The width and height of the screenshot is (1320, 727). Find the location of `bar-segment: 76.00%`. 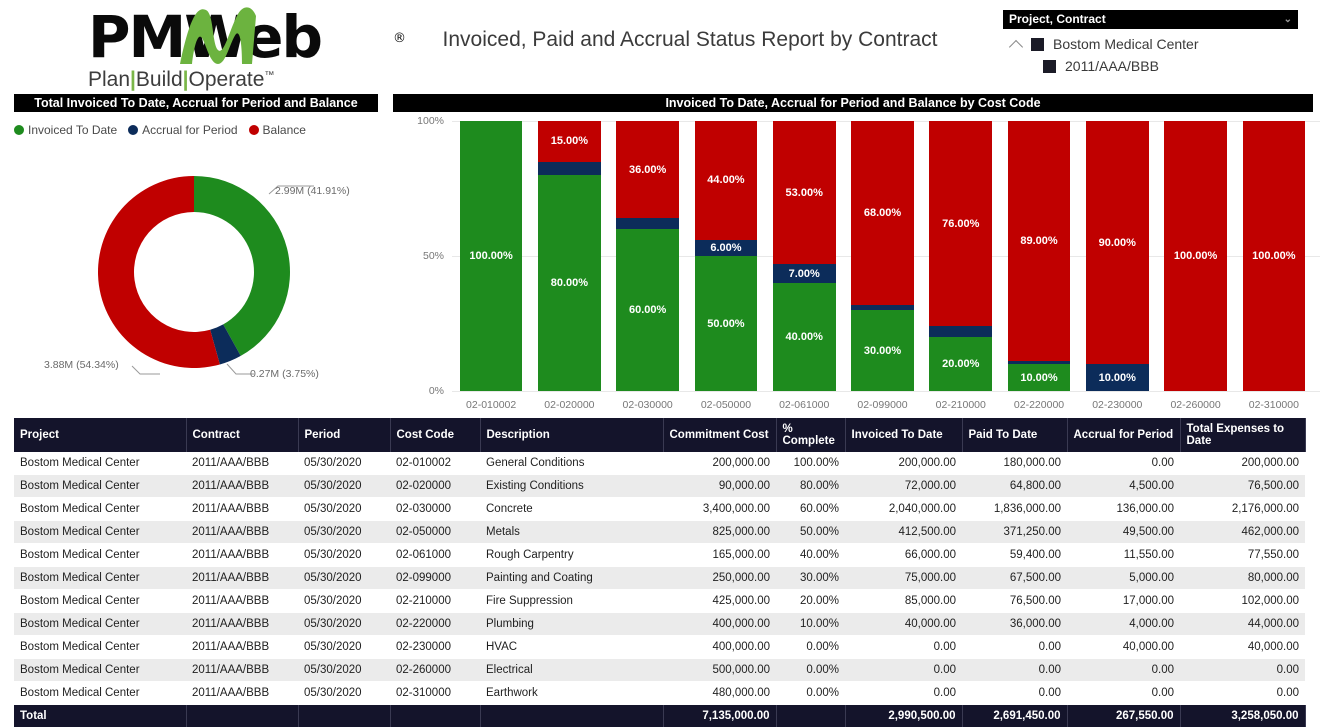

bar-segment: 76.00% is located at coordinates (961, 224).